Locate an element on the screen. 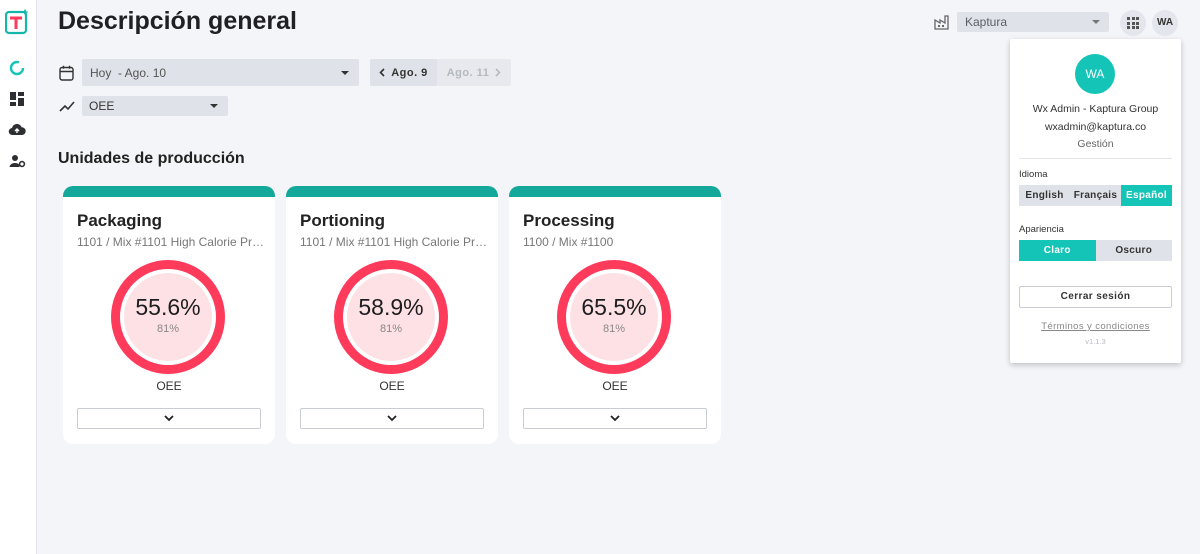 The height and width of the screenshot is (554, 1200). card-title: Packaging is located at coordinates (120, 220).